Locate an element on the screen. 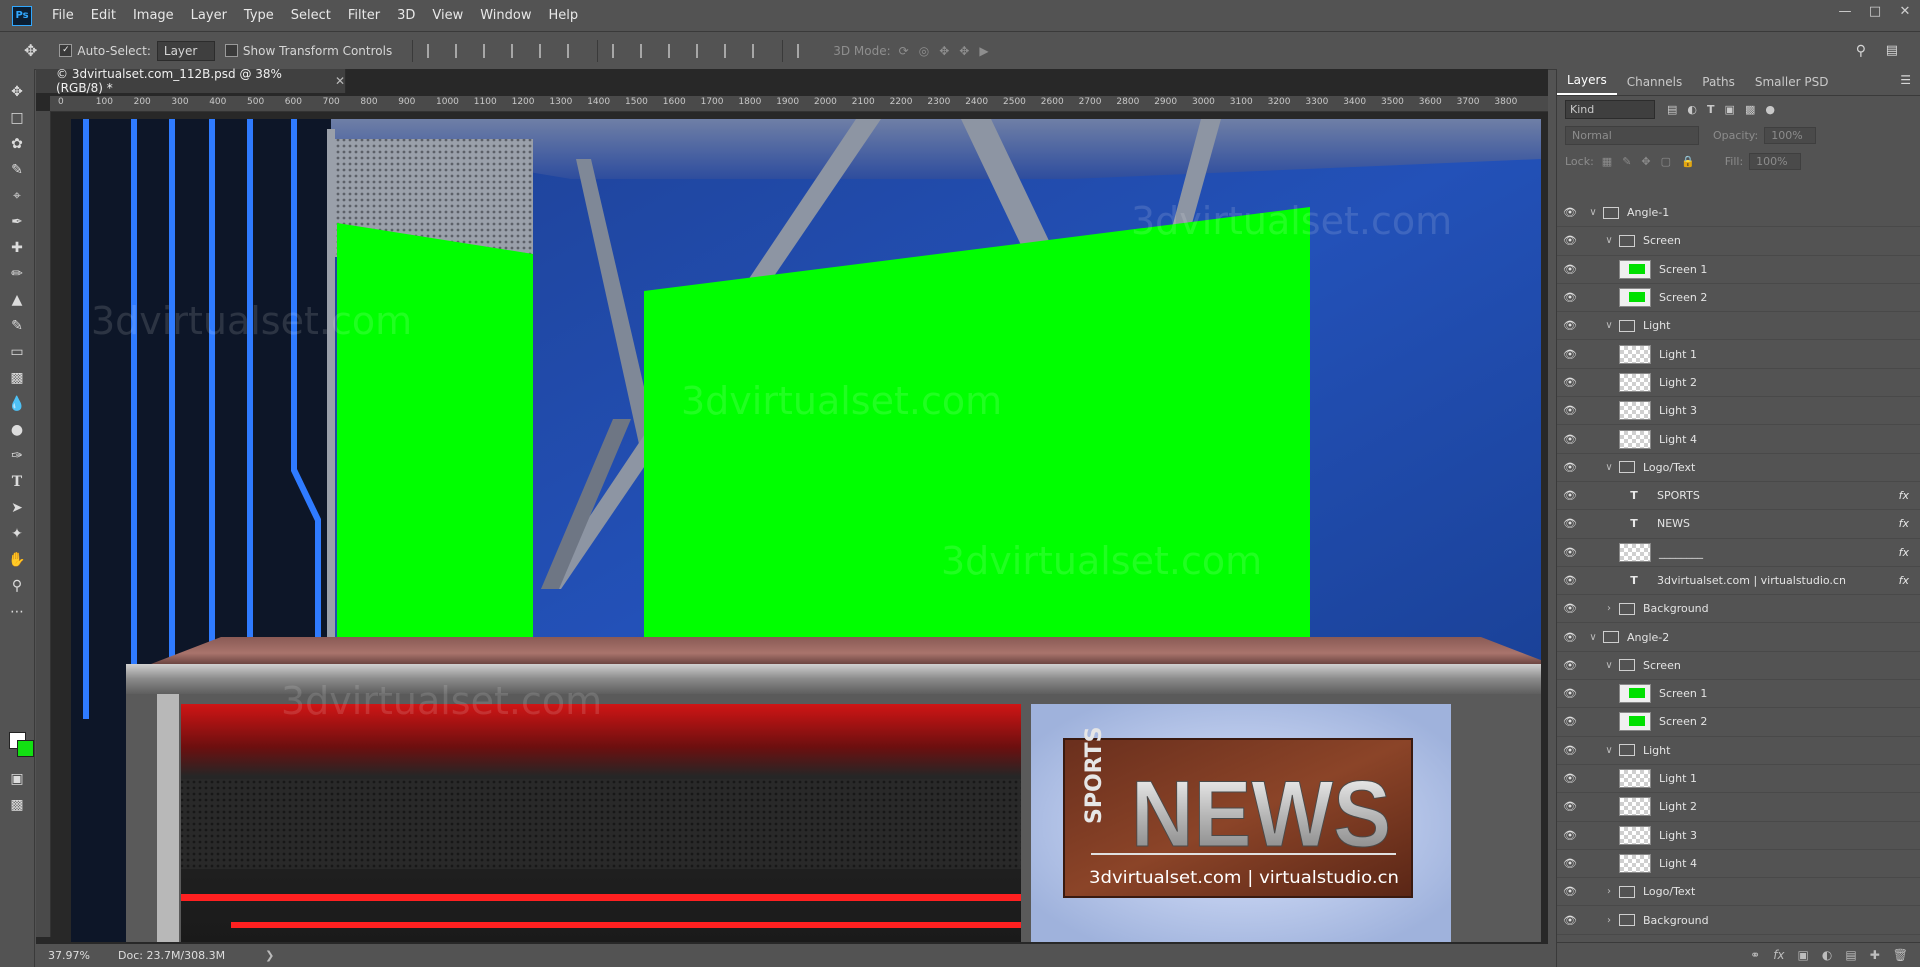 Image resolution: width=1920 pixels, height=967 pixels. panel-tab-channels: Channels is located at coordinates (1655, 85).